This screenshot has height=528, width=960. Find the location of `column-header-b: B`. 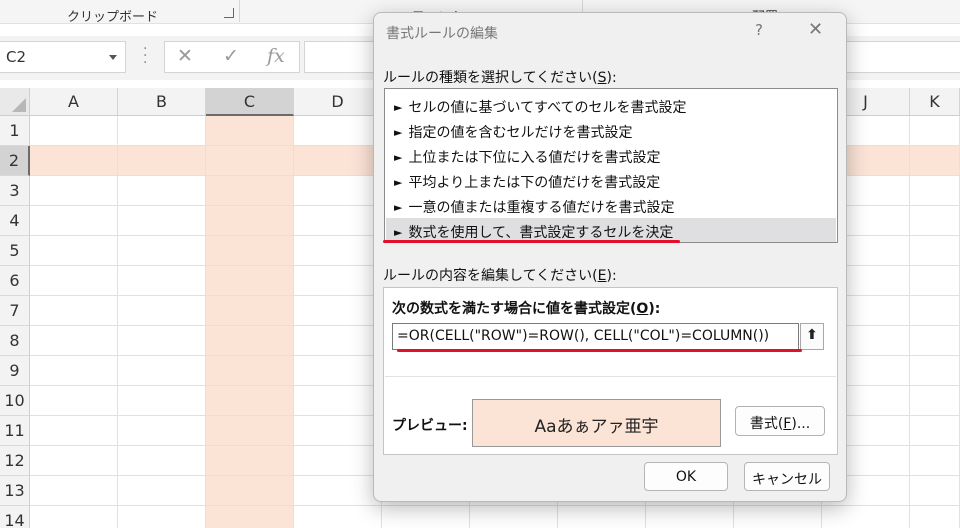

column-header-b: B is located at coordinates (162, 102).